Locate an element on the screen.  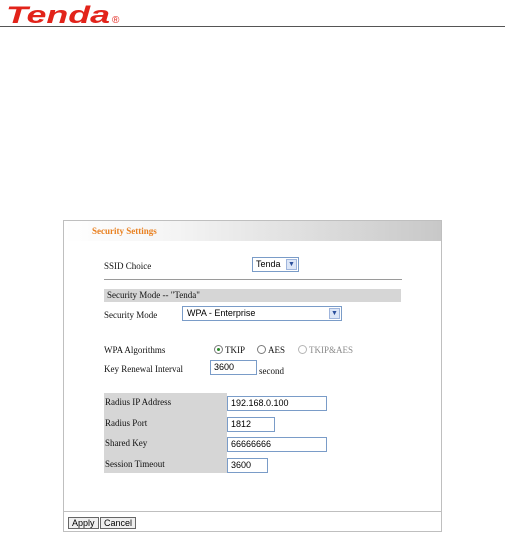
shared-key-row: Shared Key is located at coordinates (165, 443).